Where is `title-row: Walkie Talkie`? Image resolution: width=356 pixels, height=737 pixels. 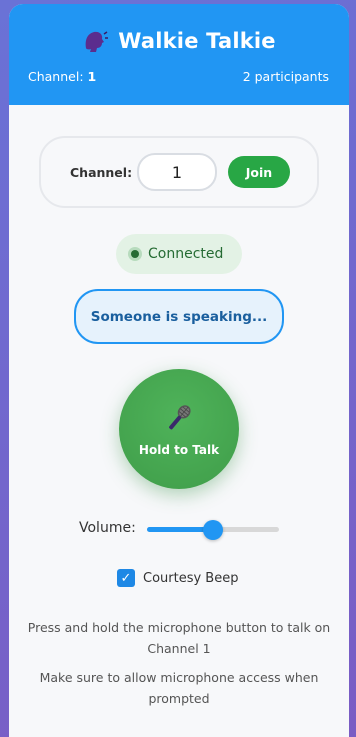
title-row: Walkie Talkie is located at coordinates (179, 41).